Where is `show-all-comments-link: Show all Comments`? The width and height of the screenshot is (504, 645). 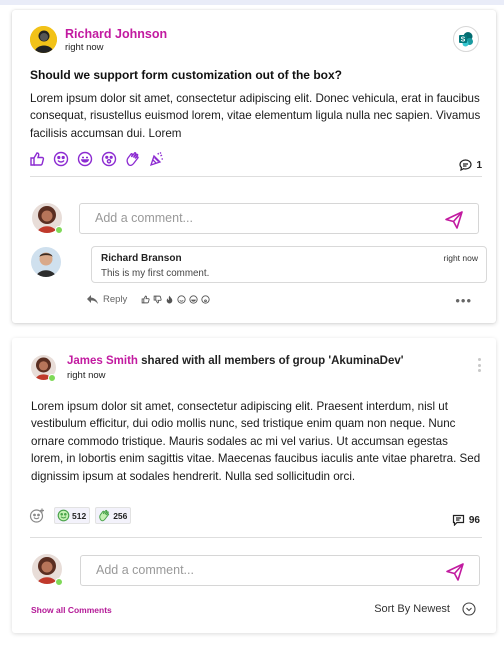 show-all-comments-link: Show all Comments is located at coordinates (71, 610).